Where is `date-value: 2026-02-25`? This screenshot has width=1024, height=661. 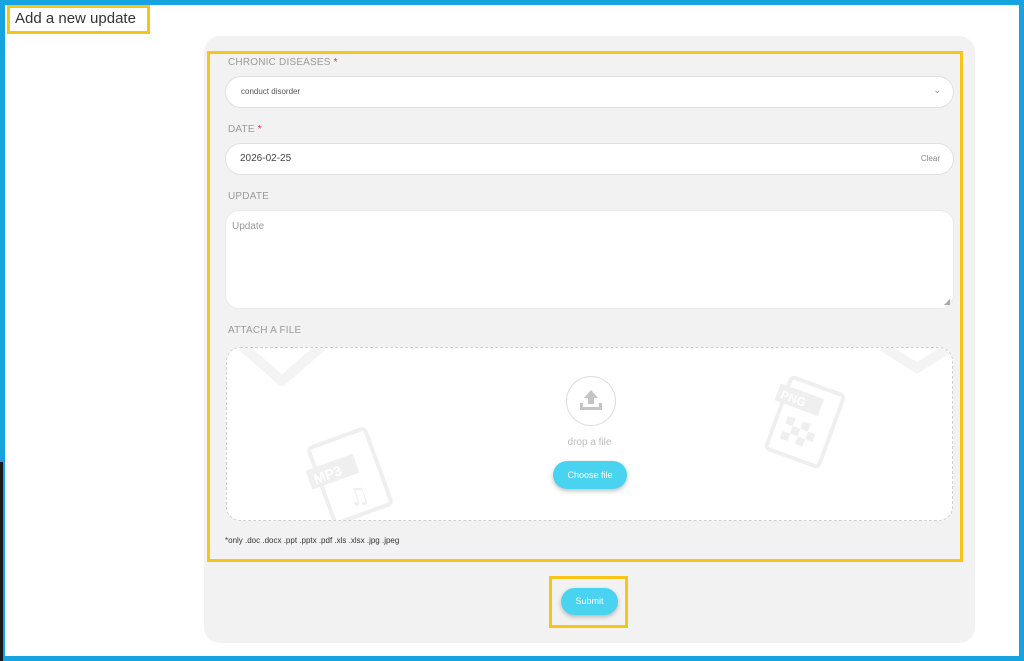 date-value: 2026-02-25 is located at coordinates (266, 158).